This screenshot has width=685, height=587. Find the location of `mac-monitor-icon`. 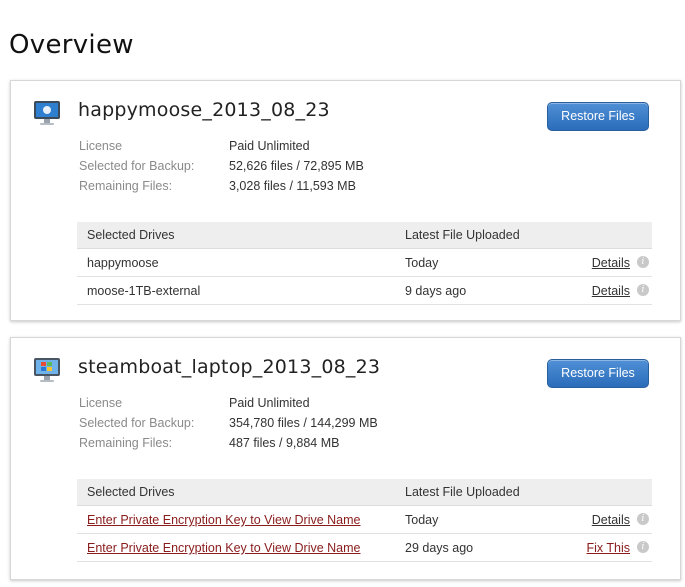

mac-monitor-icon is located at coordinates (47, 113).